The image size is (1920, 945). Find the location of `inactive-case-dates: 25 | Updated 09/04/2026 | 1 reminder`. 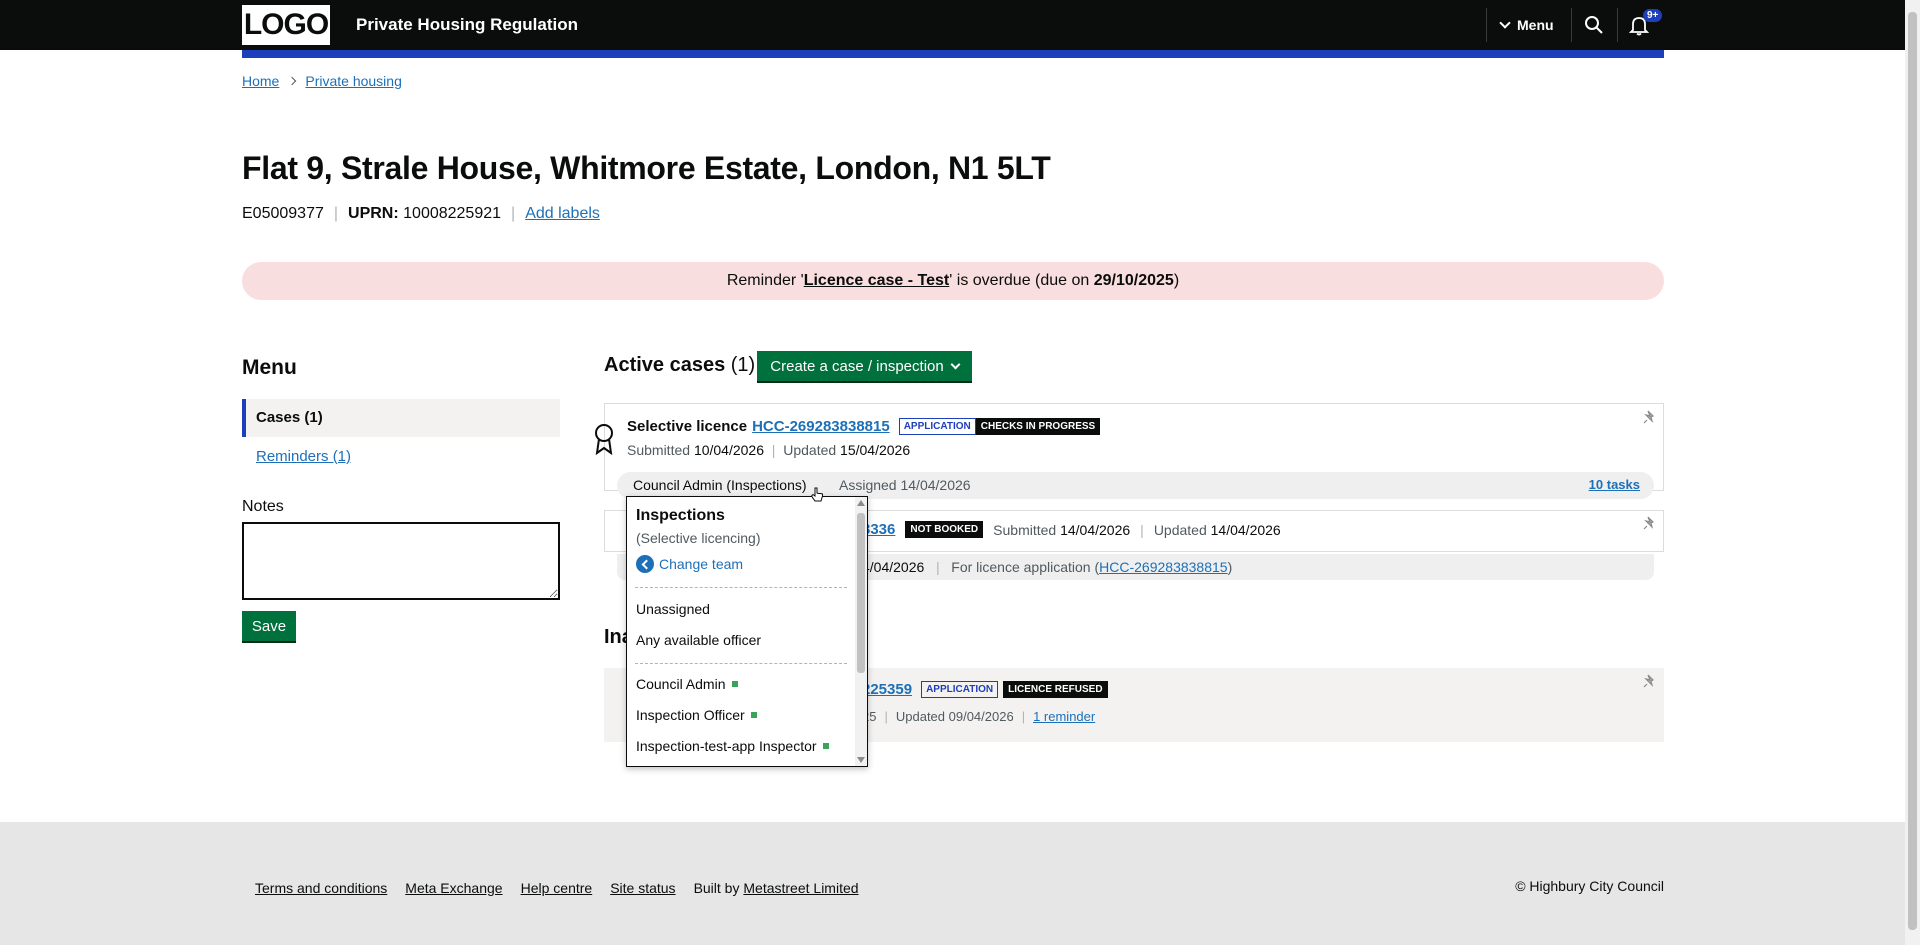

inactive-case-dates: 25 | Updated 09/04/2026 | 1 reminder is located at coordinates (978, 716).